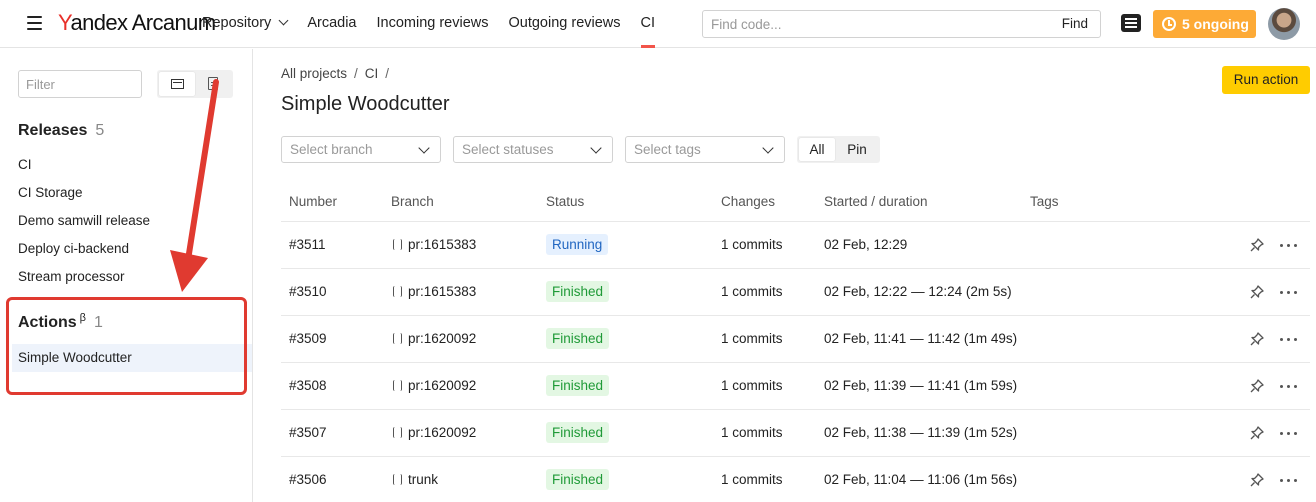  What do you see at coordinates (533, 149) in the screenshot?
I see `statuses-select: Select statuses` at bounding box center [533, 149].